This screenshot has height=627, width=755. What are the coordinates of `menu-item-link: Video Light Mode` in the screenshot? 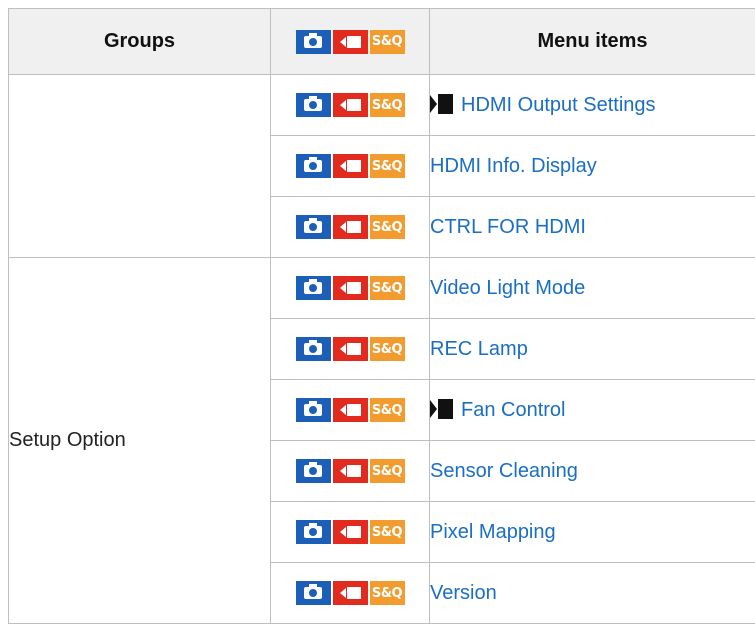 It's located at (507, 288).